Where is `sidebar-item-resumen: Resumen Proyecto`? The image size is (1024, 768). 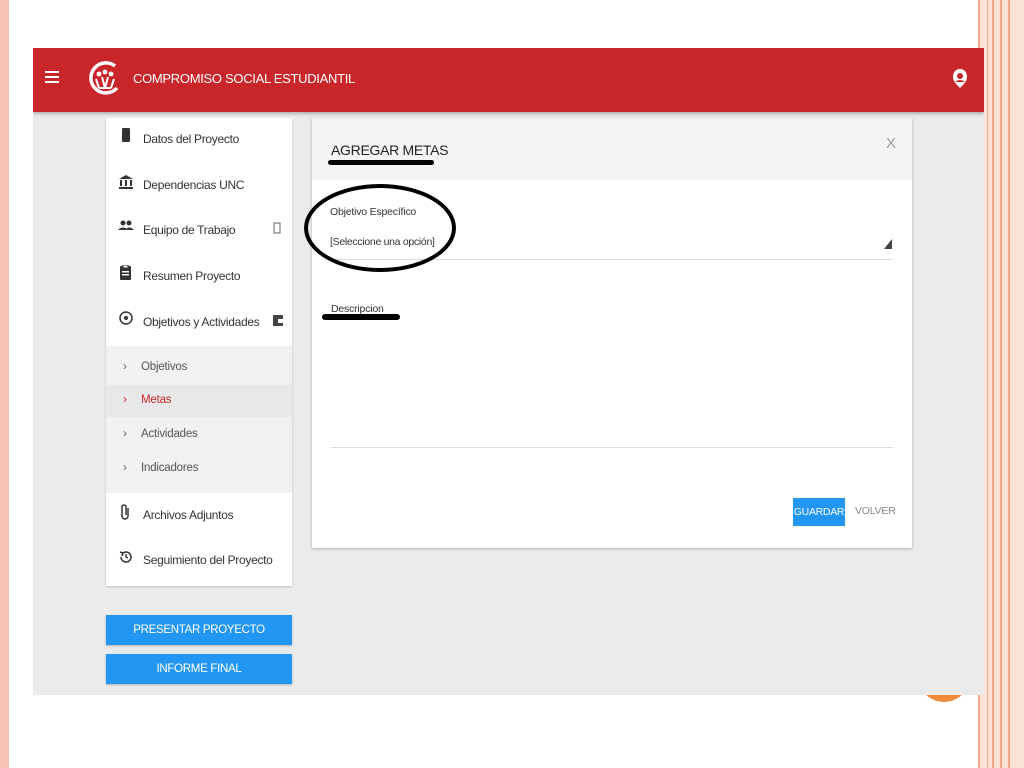
sidebar-item-resumen: Resumen Proyecto is located at coordinates (199, 277).